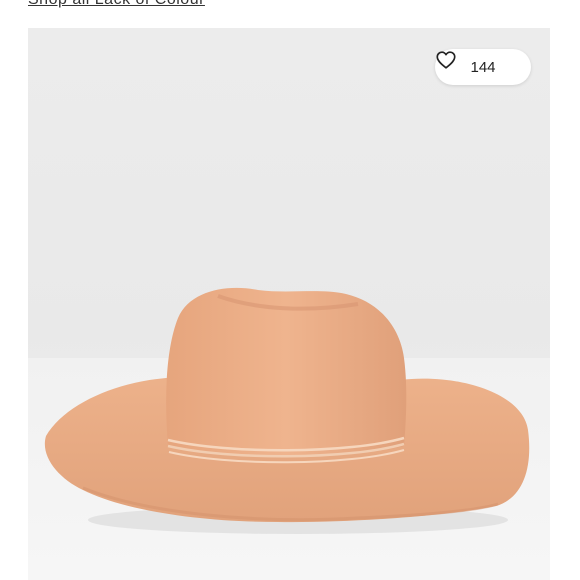 The image size is (580, 580). I want to click on like-count: 144, so click(483, 67).